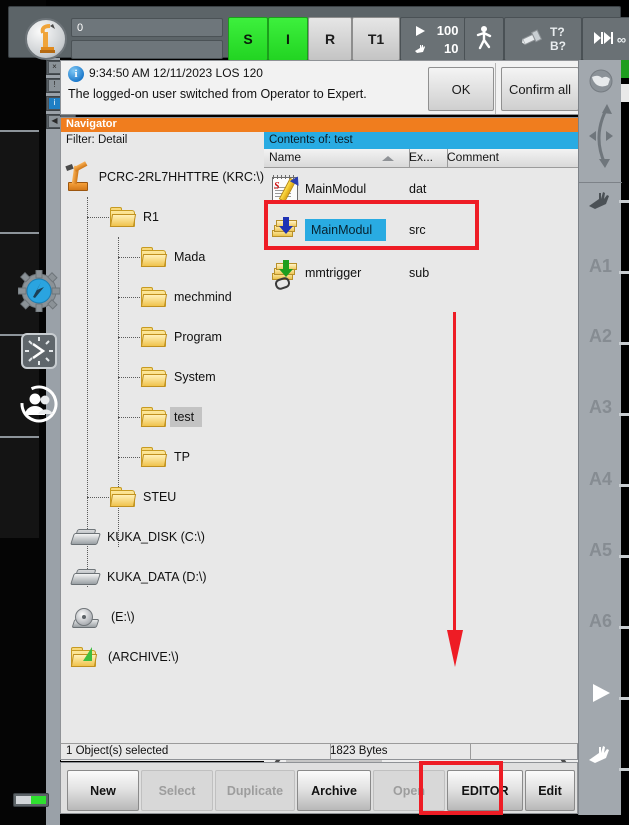  I want to click on file-name: mmtrigger, so click(333, 272).